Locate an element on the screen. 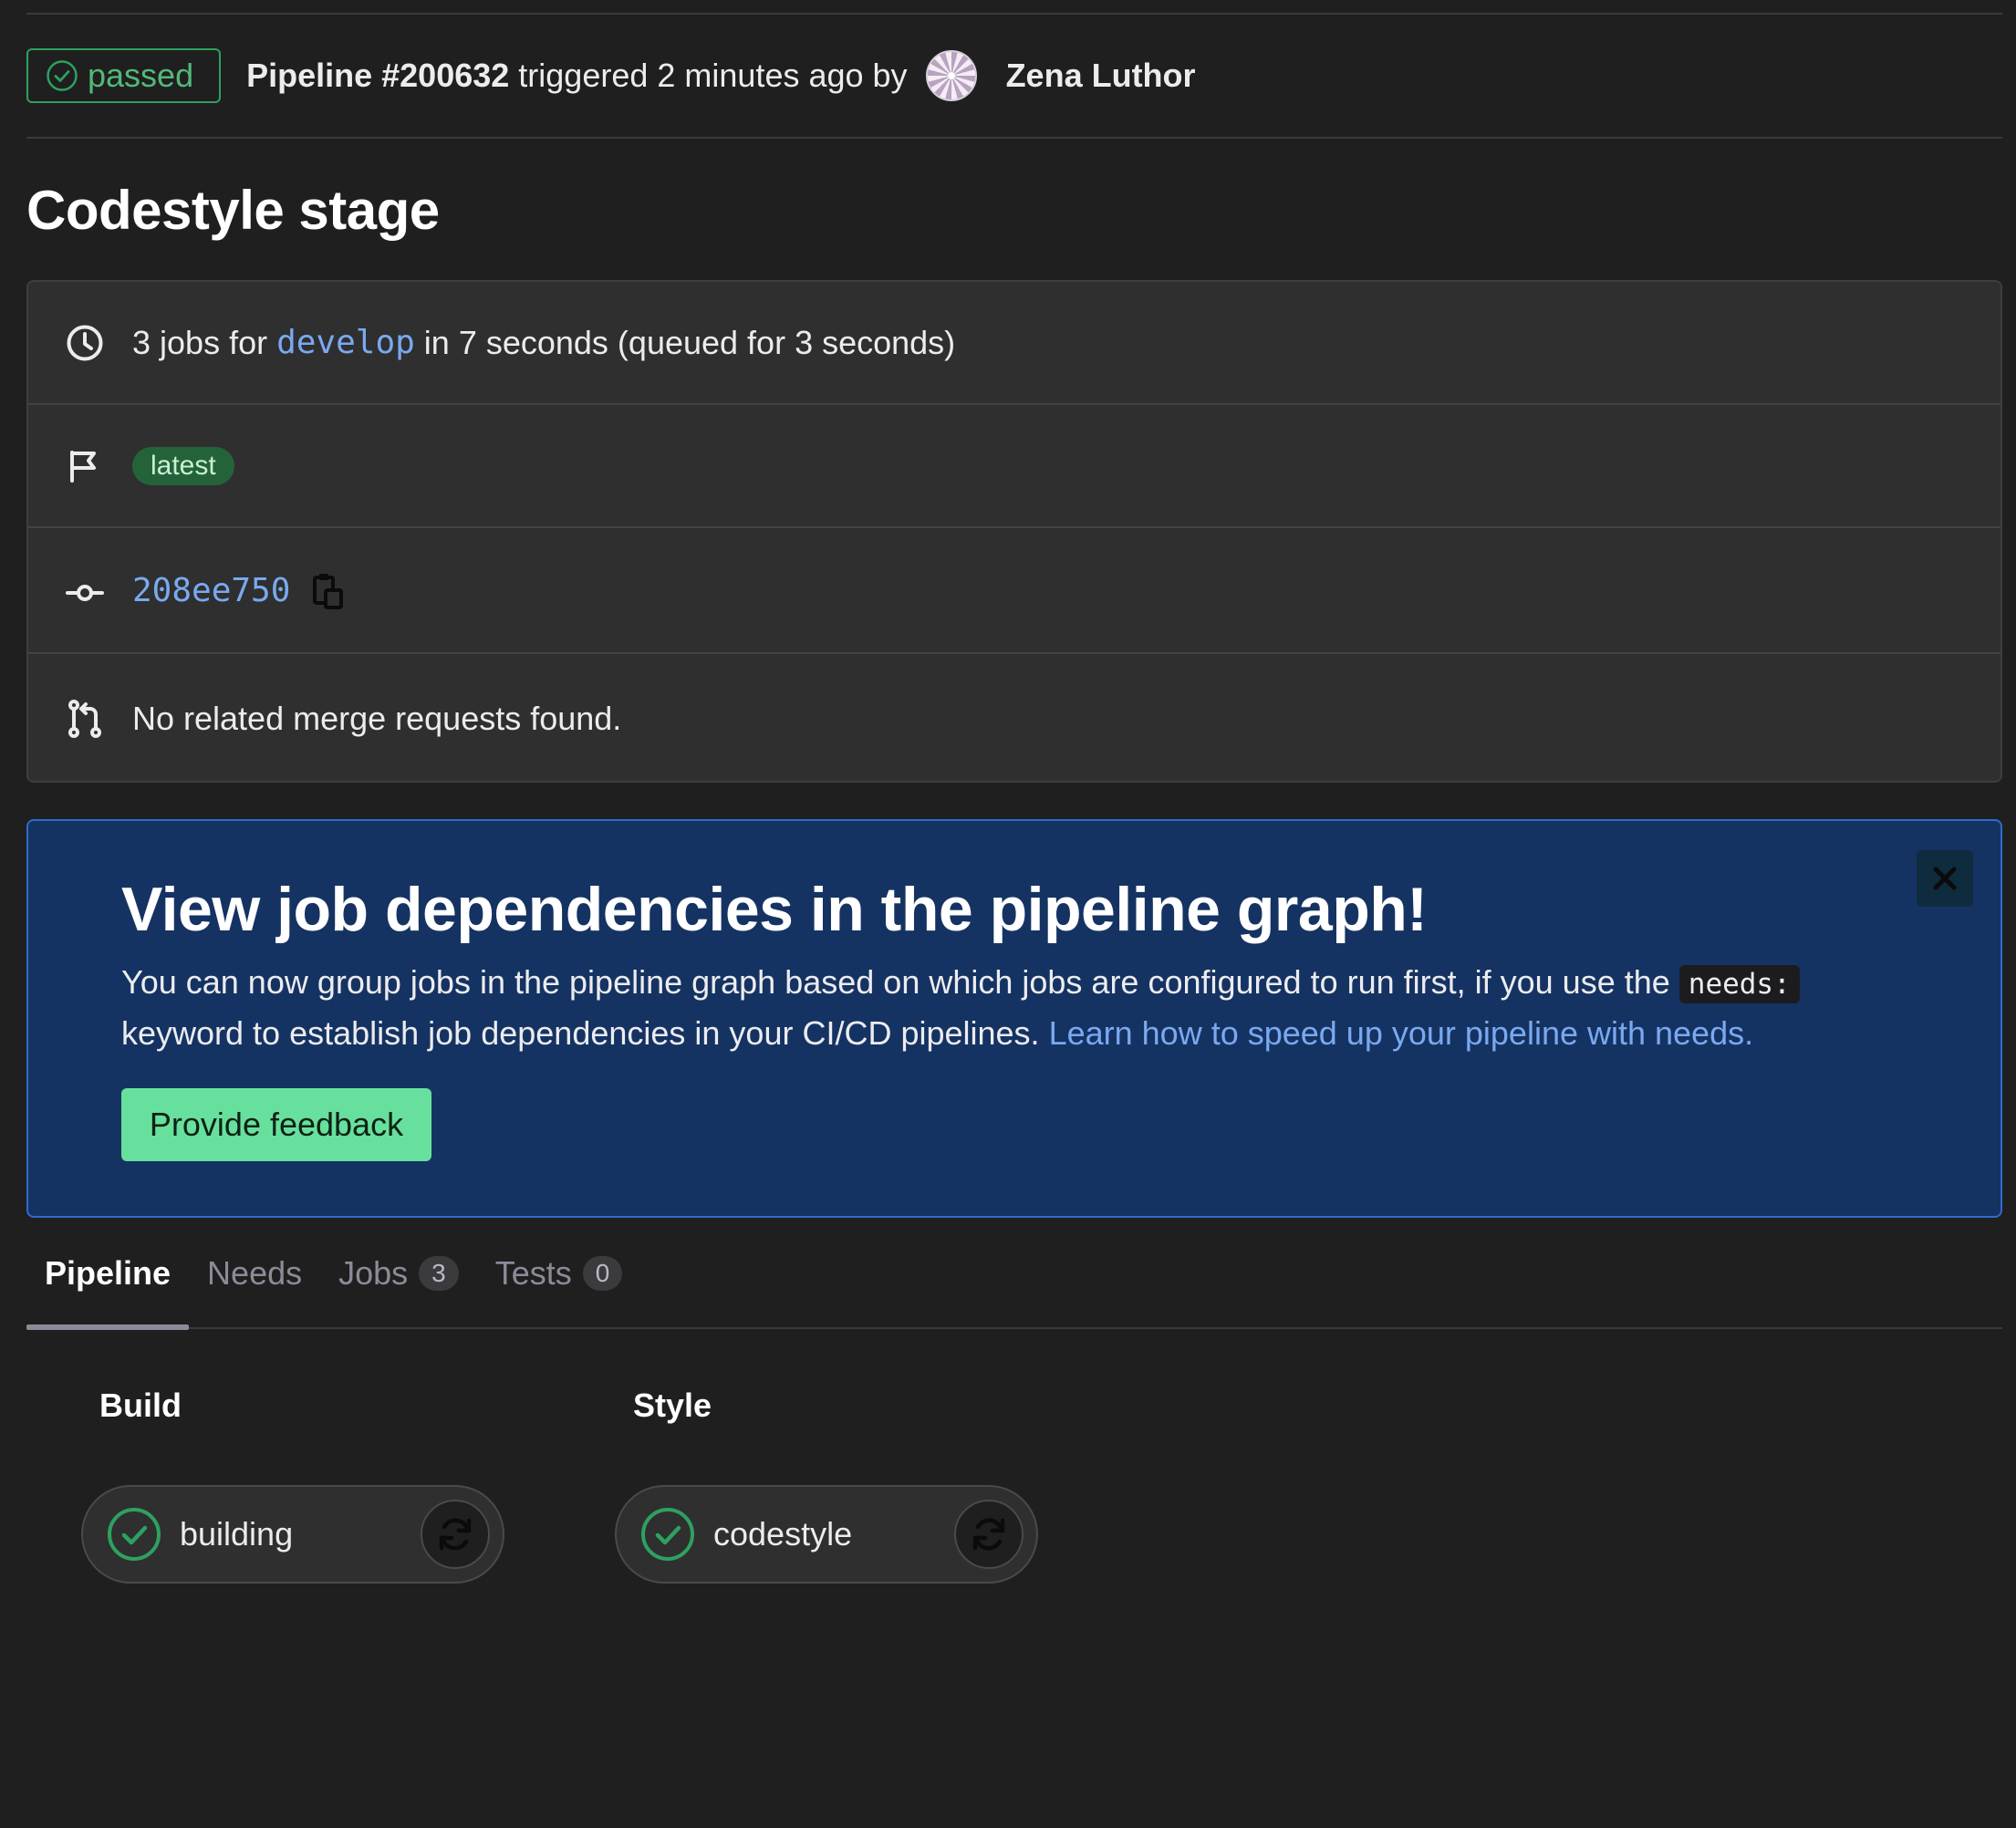 This screenshot has height=1828, width=2016. commit-icon is located at coordinates (85, 590).